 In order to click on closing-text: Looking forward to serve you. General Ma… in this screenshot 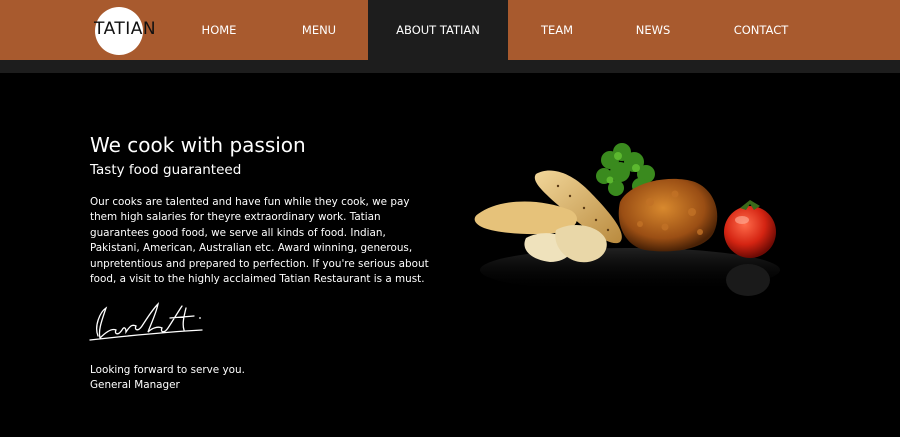, I will do `click(167, 378)`.